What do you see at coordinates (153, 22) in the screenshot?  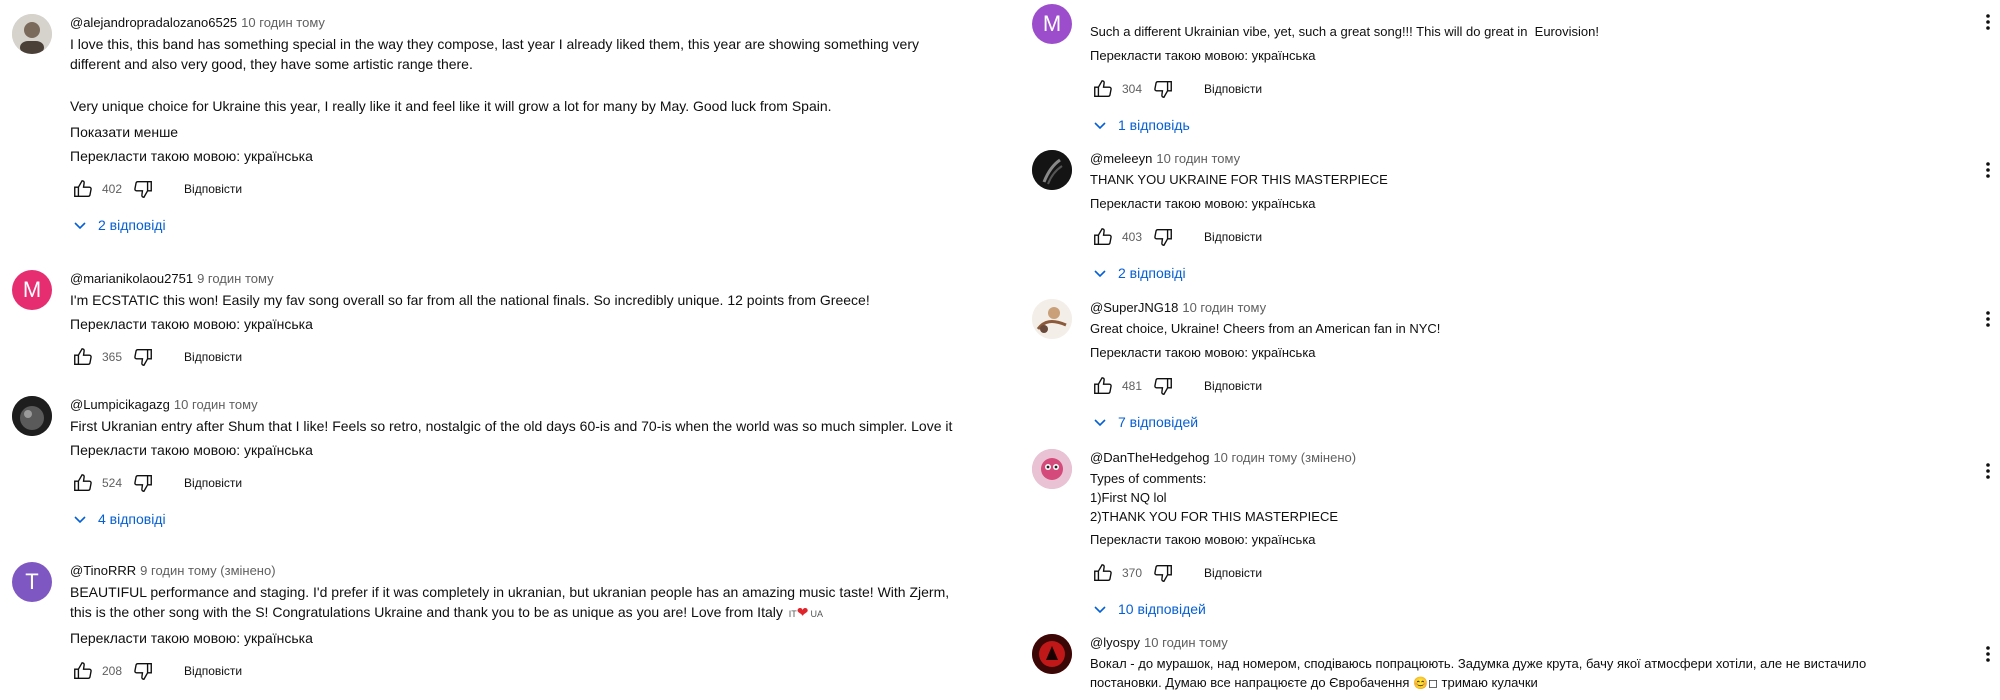 I see `comment-author: @alejandropradalozano6525` at bounding box center [153, 22].